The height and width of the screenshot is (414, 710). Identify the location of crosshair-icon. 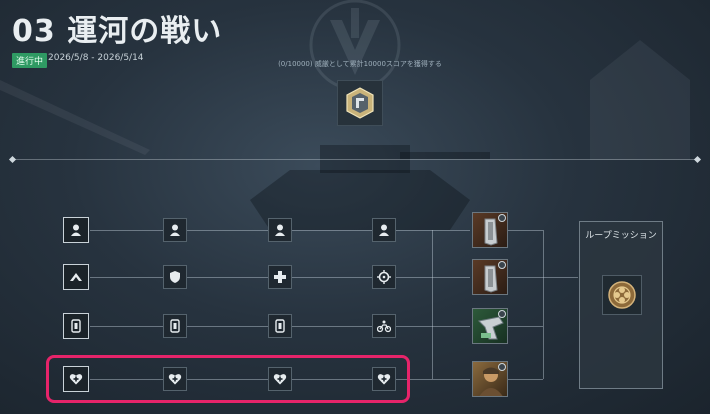
(384, 277).